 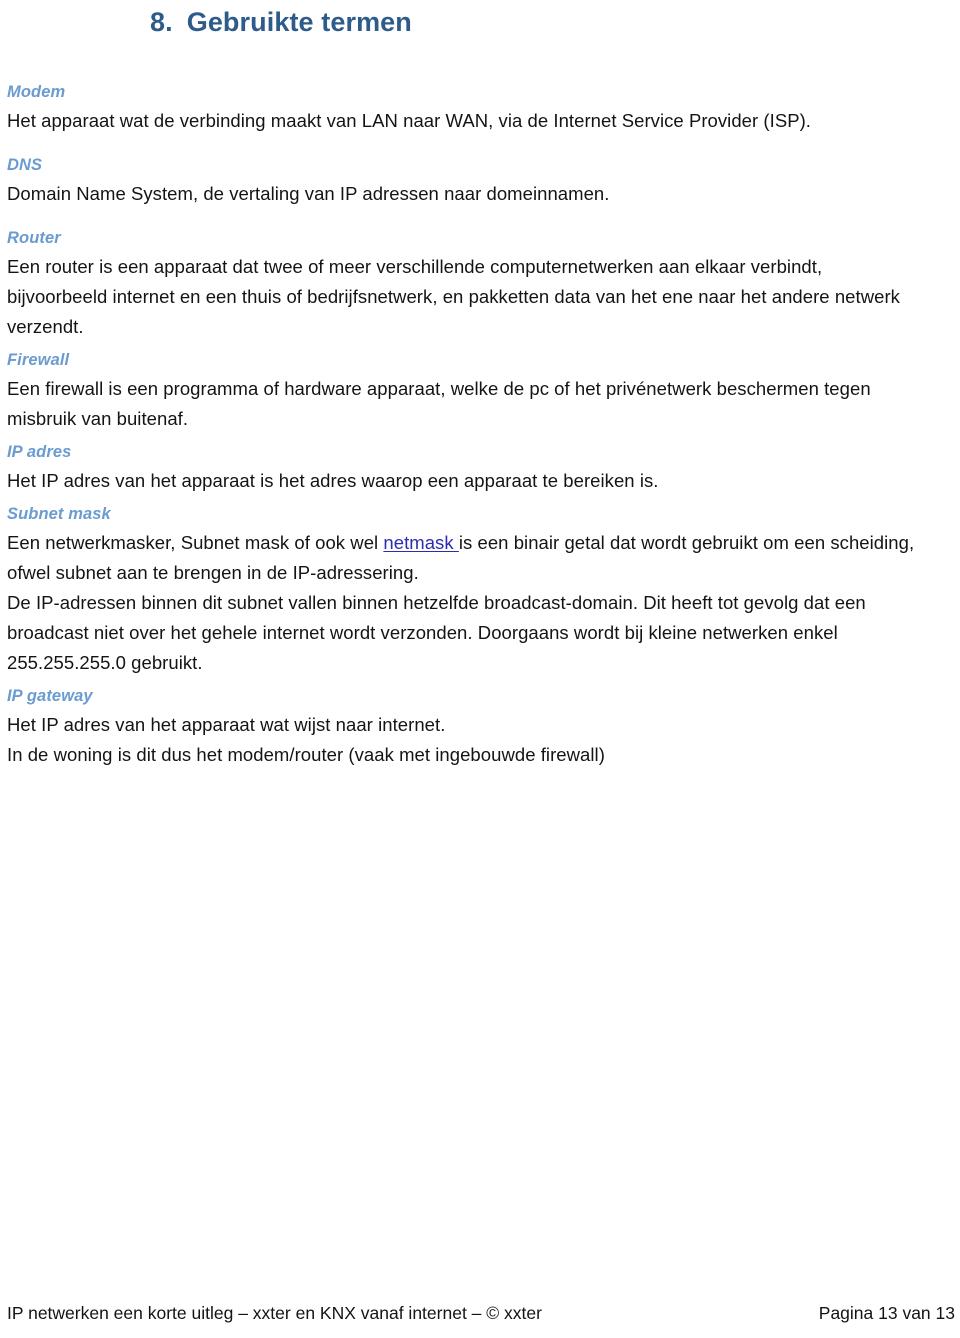 I want to click on term-heading-router: Router, so click(x=34, y=238).